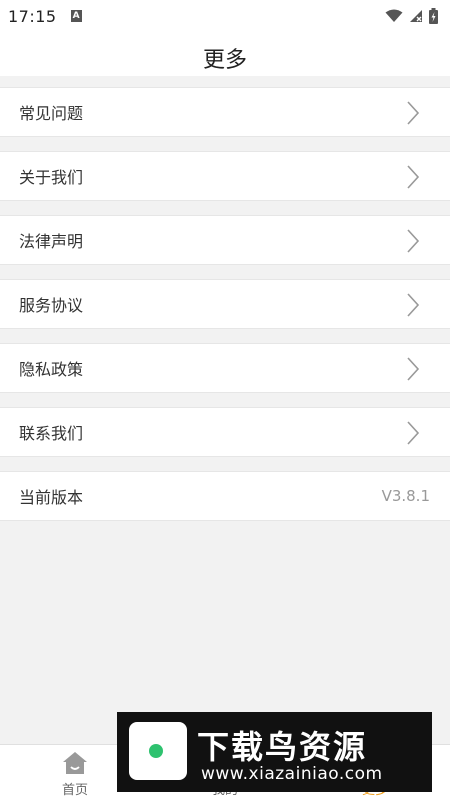 The width and height of the screenshot is (450, 801). I want to click on version-label: 当前版本, so click(51, 497).